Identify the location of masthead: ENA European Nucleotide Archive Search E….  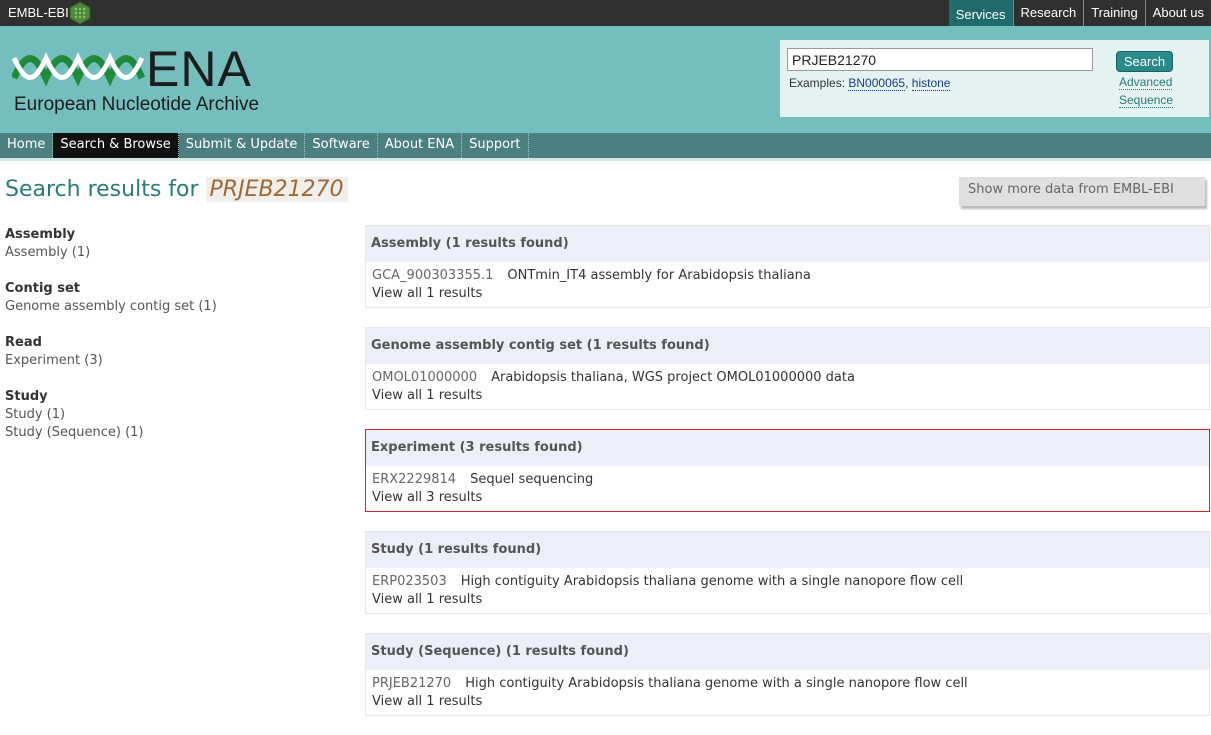
(605, 79).